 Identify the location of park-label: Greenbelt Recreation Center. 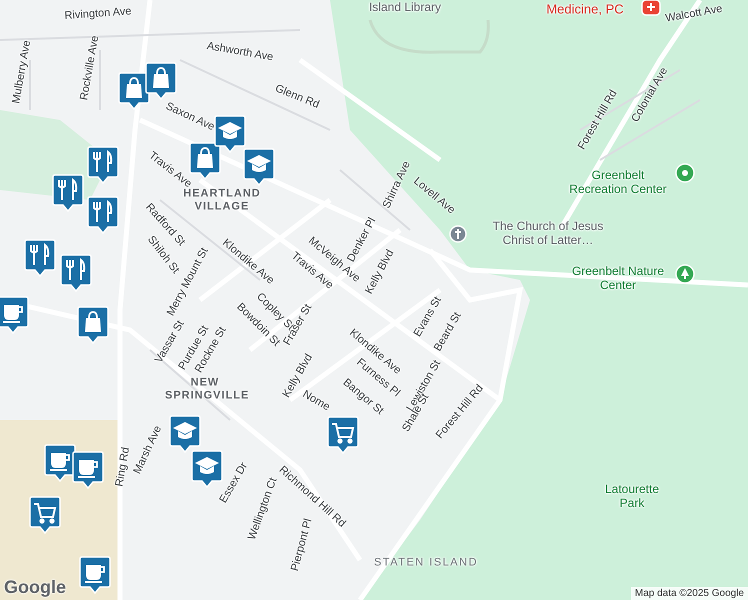
(618, 183).